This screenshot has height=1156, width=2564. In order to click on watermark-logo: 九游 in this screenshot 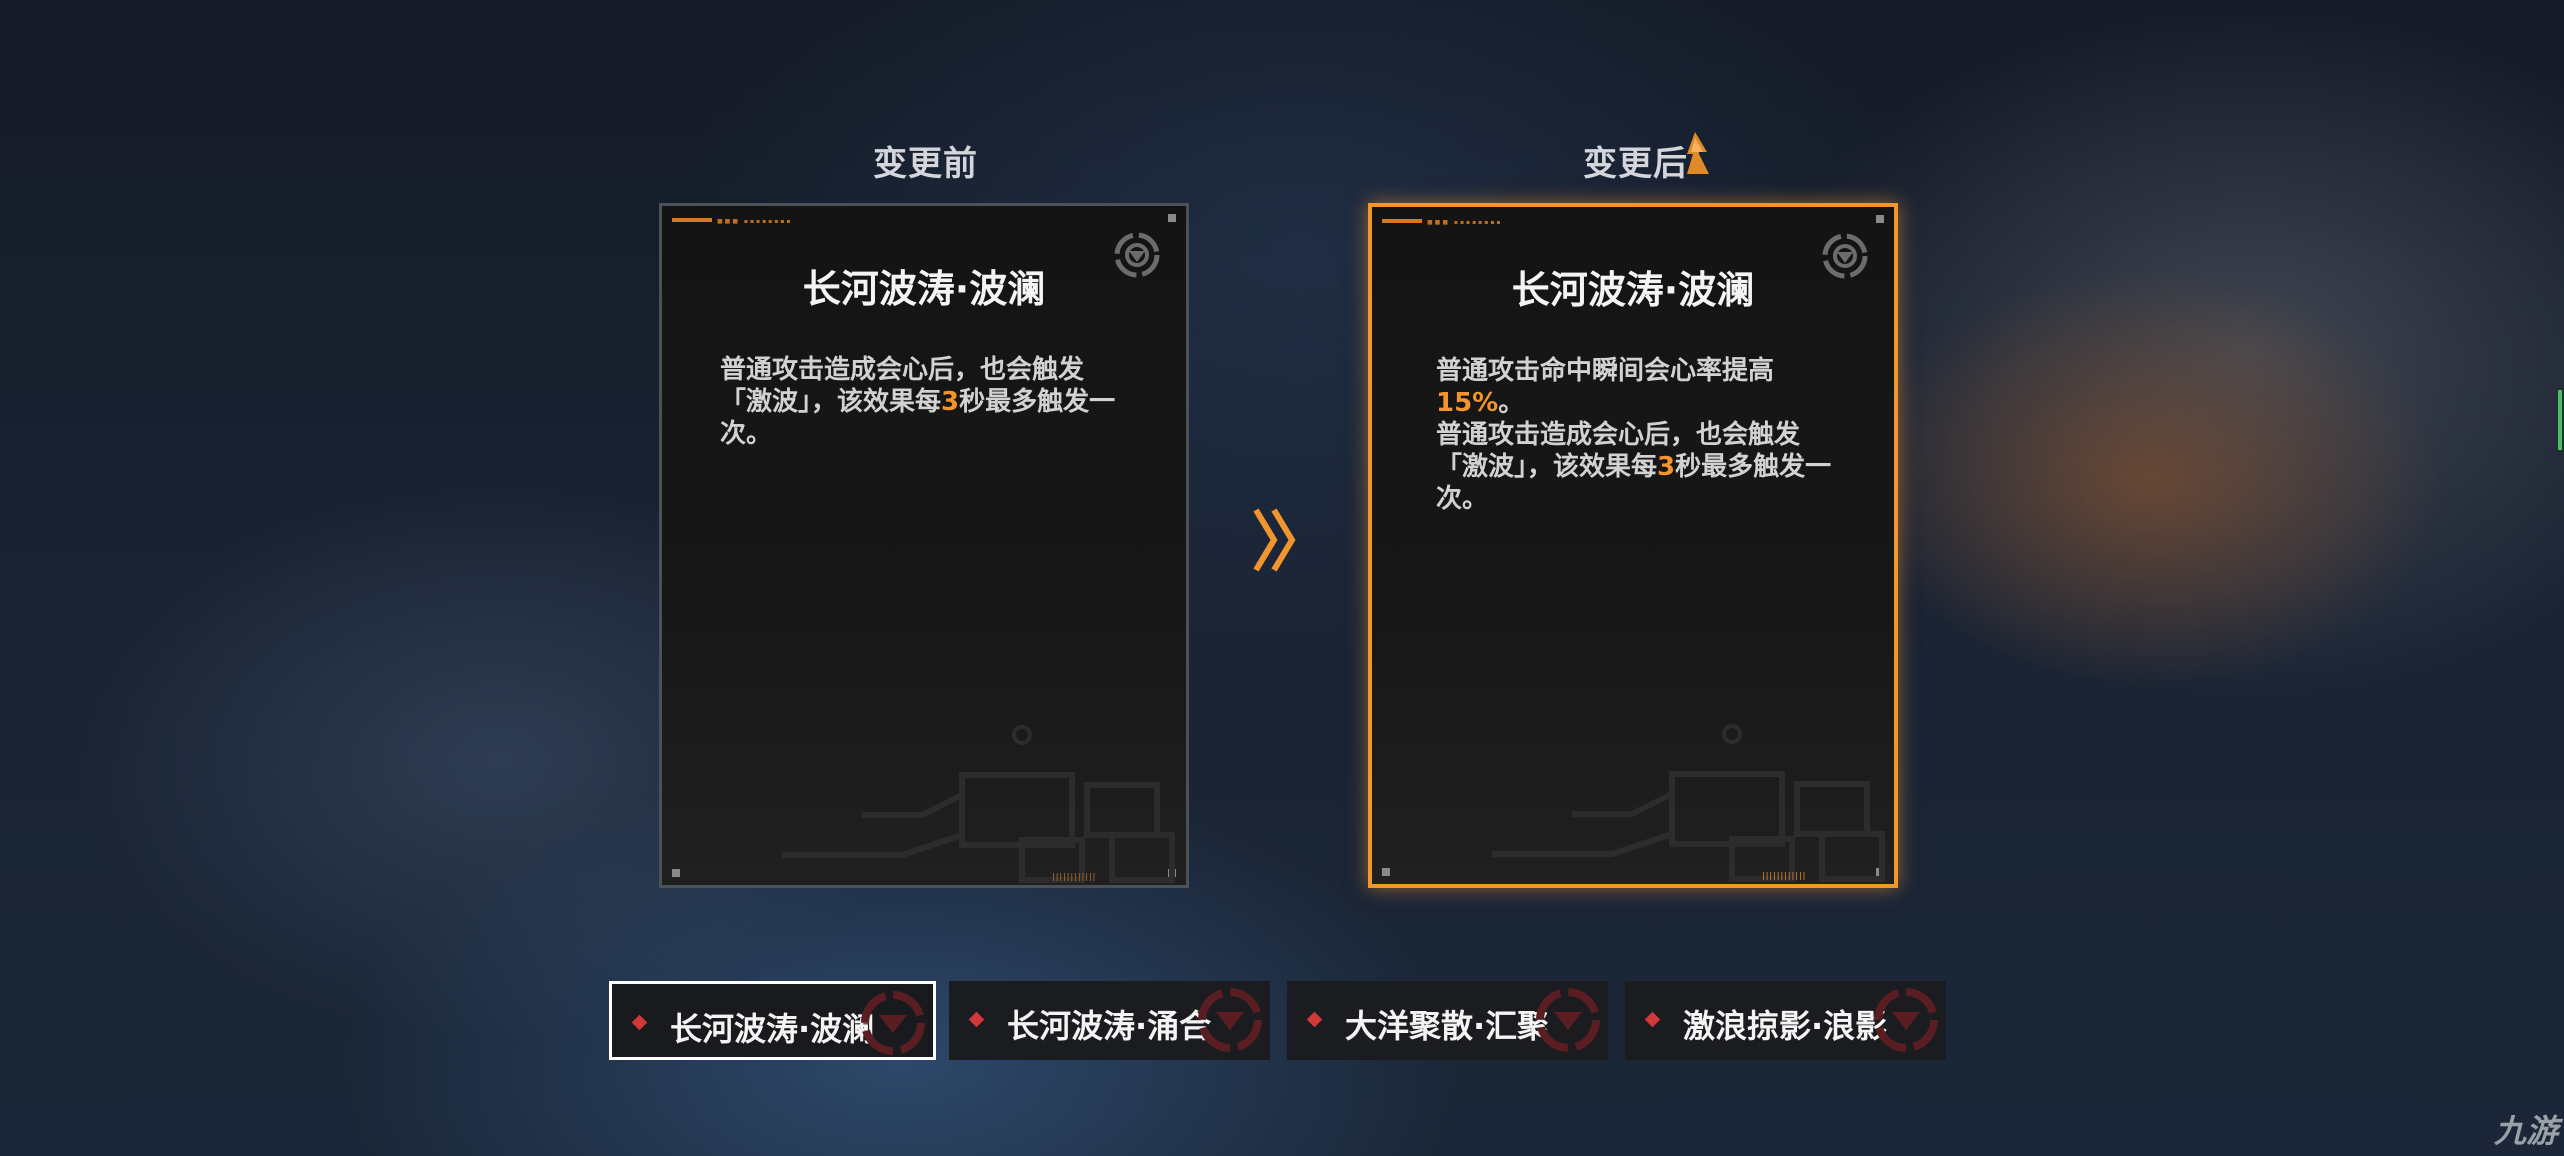, I will do `click(2526, 1129)`.